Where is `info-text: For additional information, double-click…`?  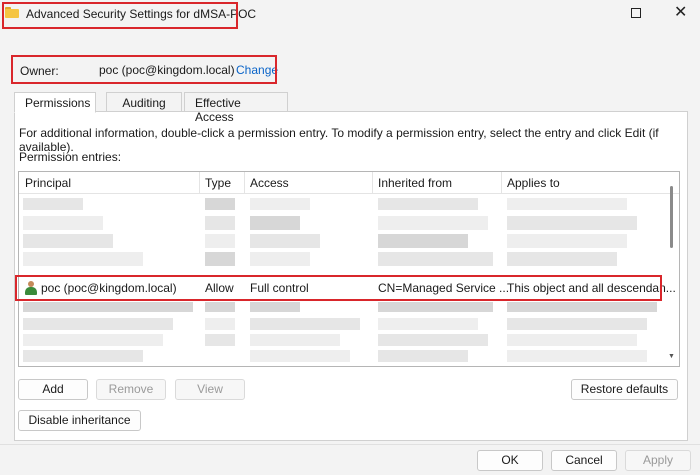 info-text: For additional information, double-click… is located at coordinates (339, 140).